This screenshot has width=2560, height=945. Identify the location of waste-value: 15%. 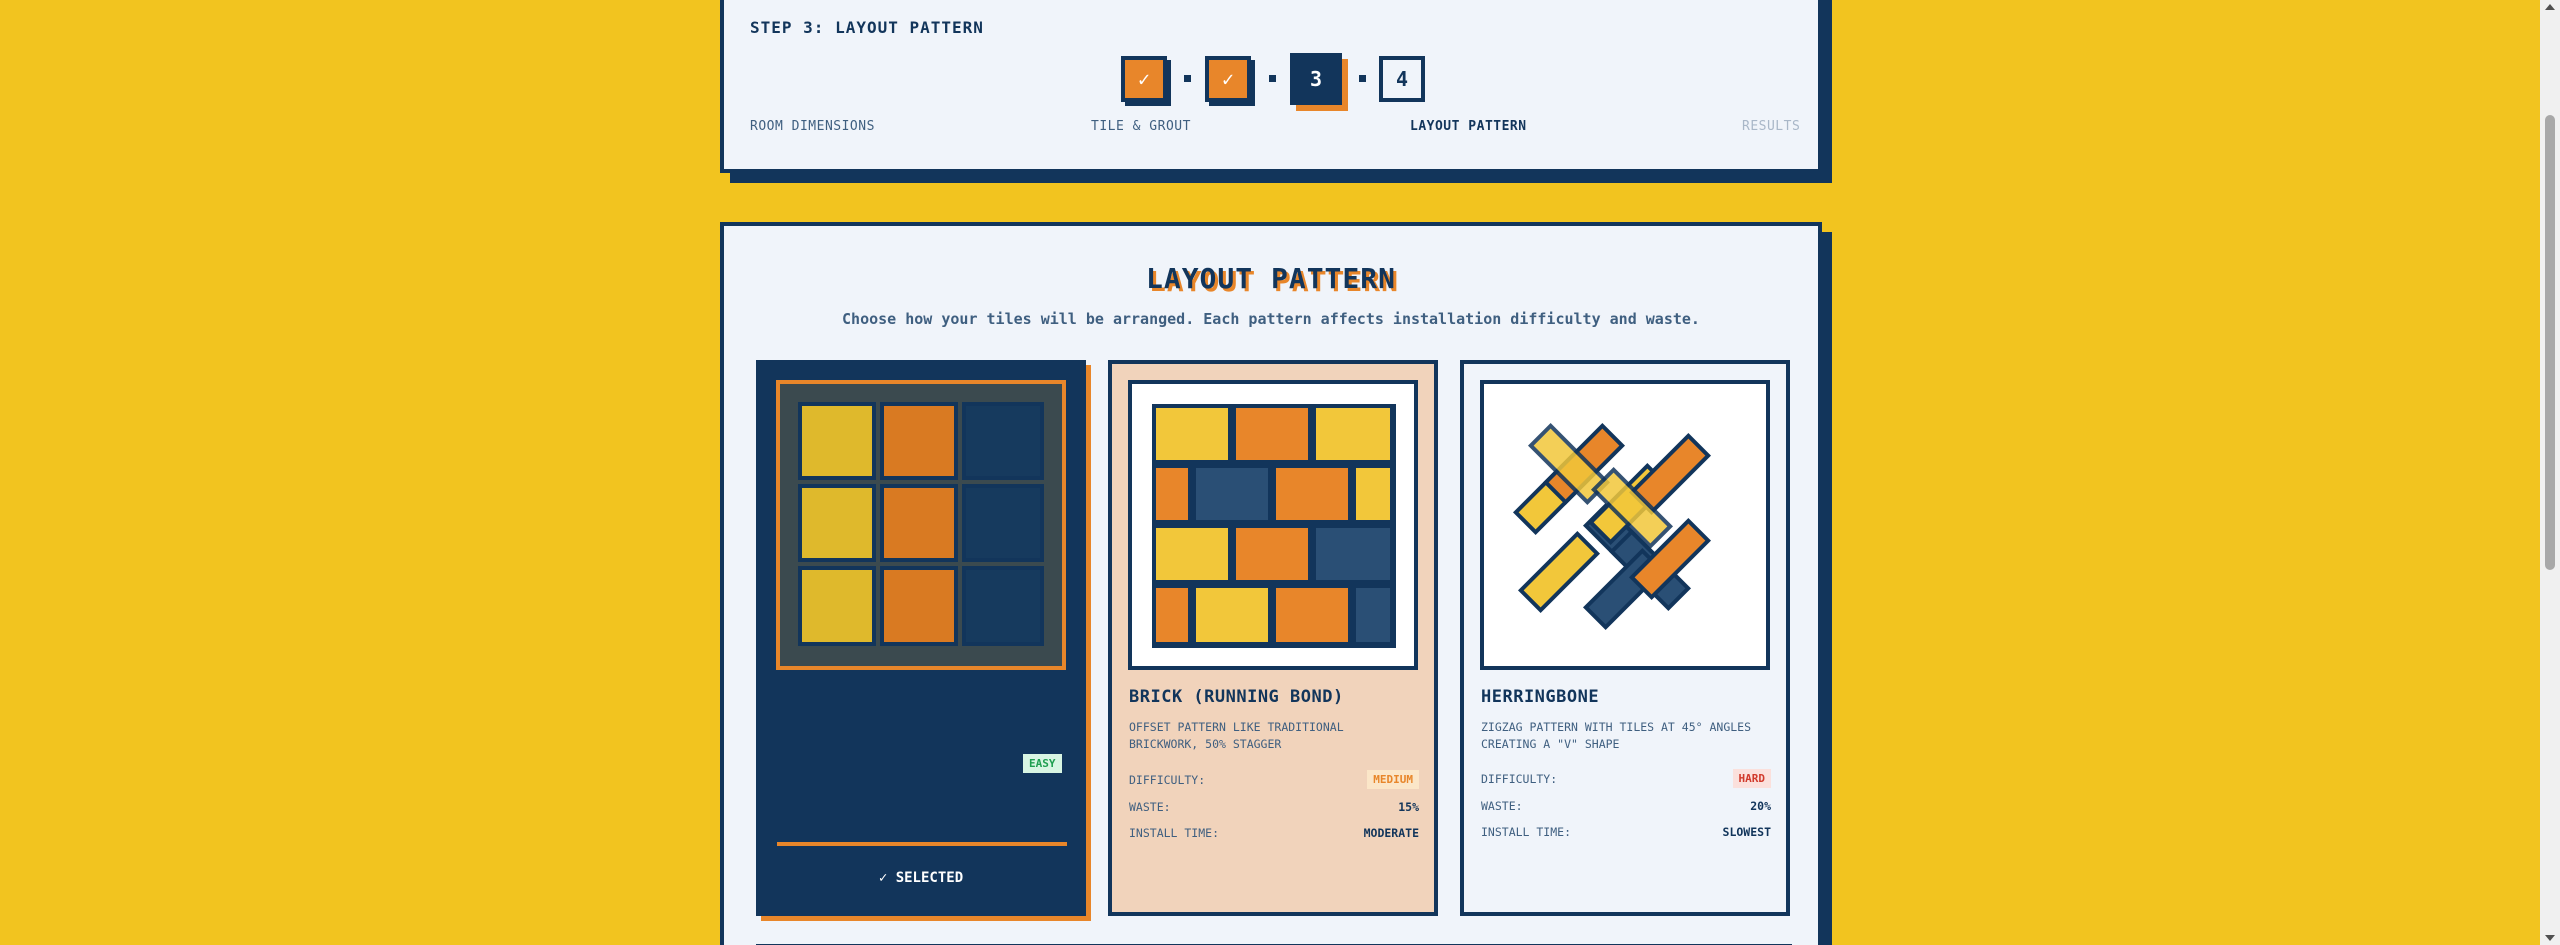
(1408, 807).